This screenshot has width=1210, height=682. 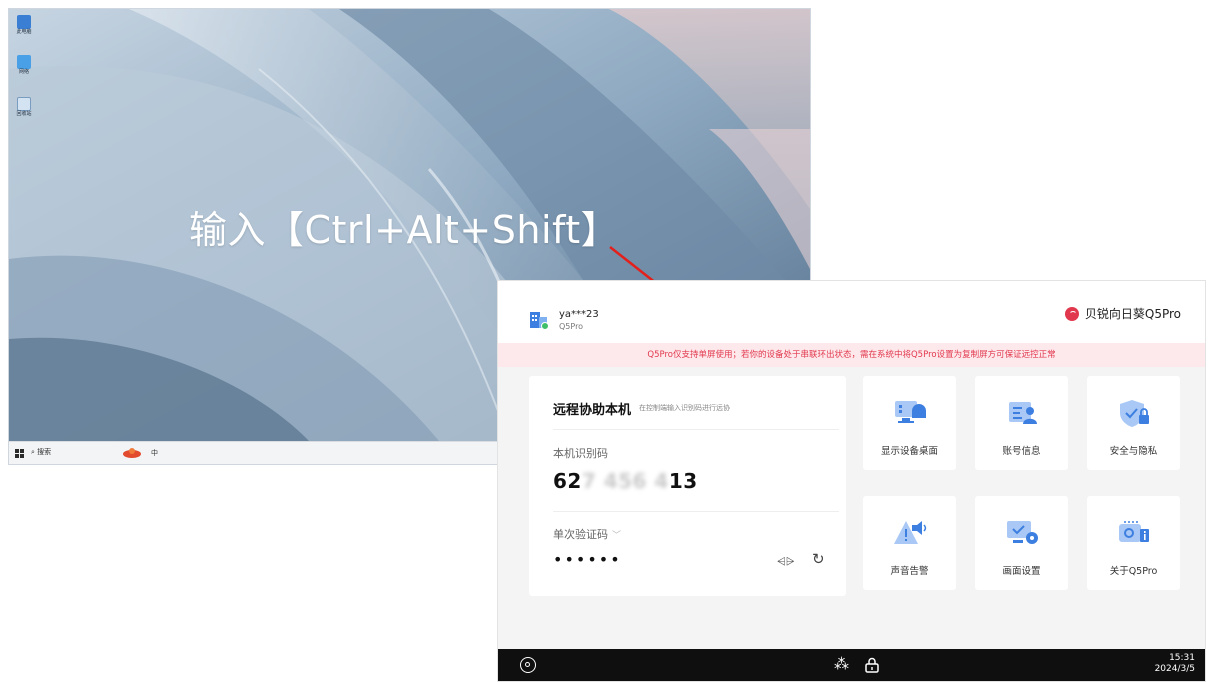 I want to click on tile-label: 账号信息, so click(x=1021, y=451).